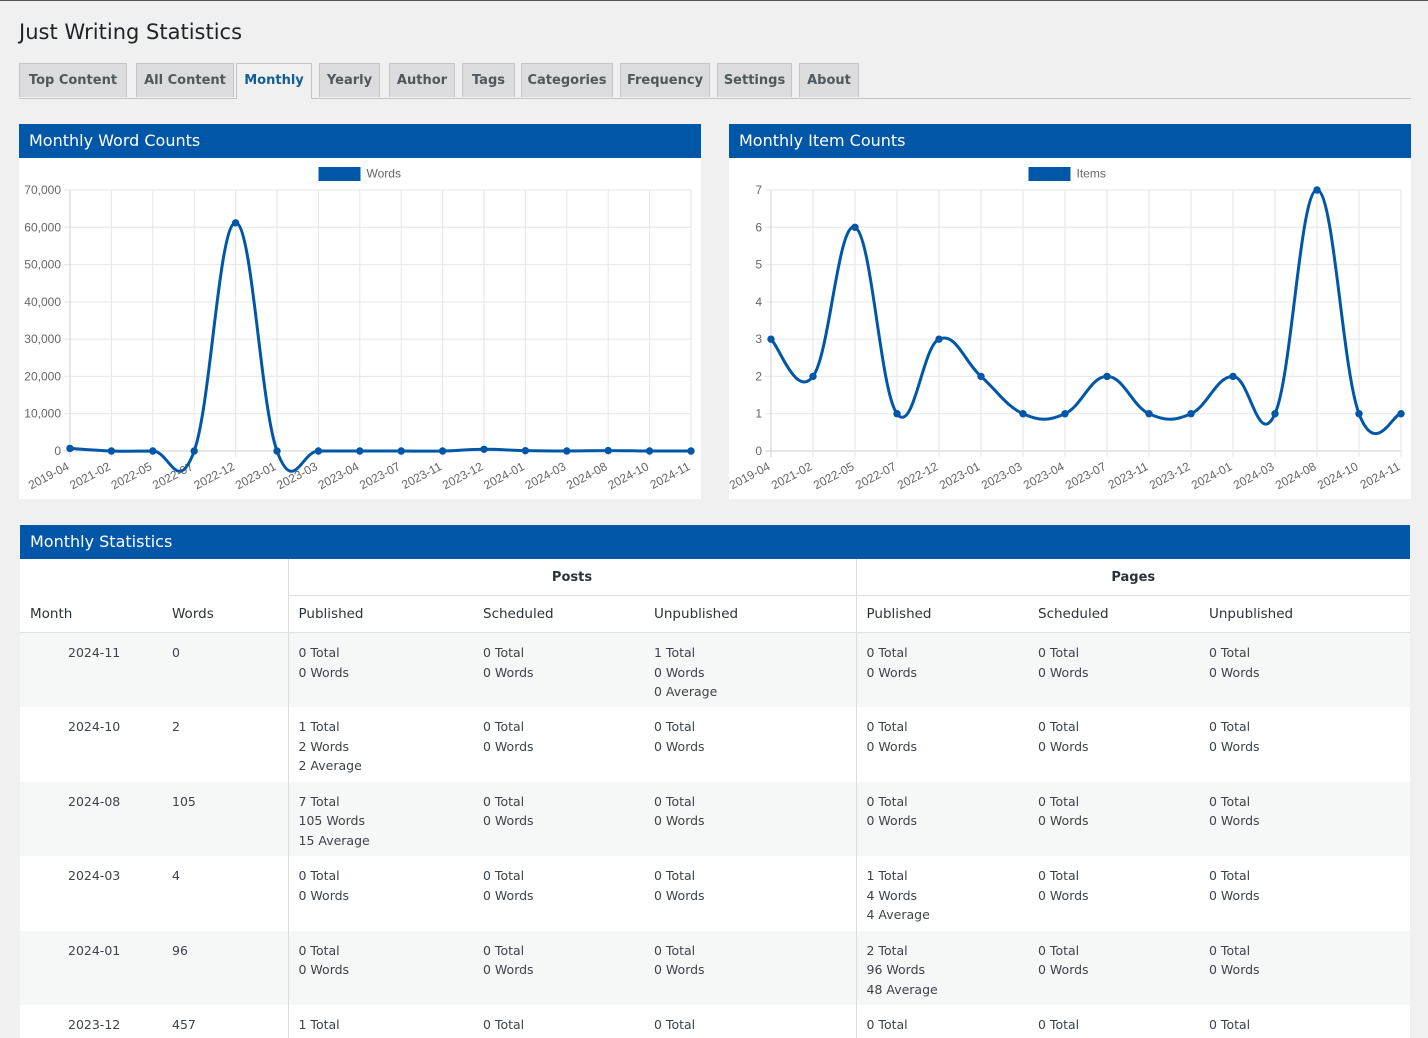 The image size is (1428, 1038). What do you see at coordinates (754, 80) in the screenshot?
I see `tab-settings: Settings` at bounding box center [754, 80].